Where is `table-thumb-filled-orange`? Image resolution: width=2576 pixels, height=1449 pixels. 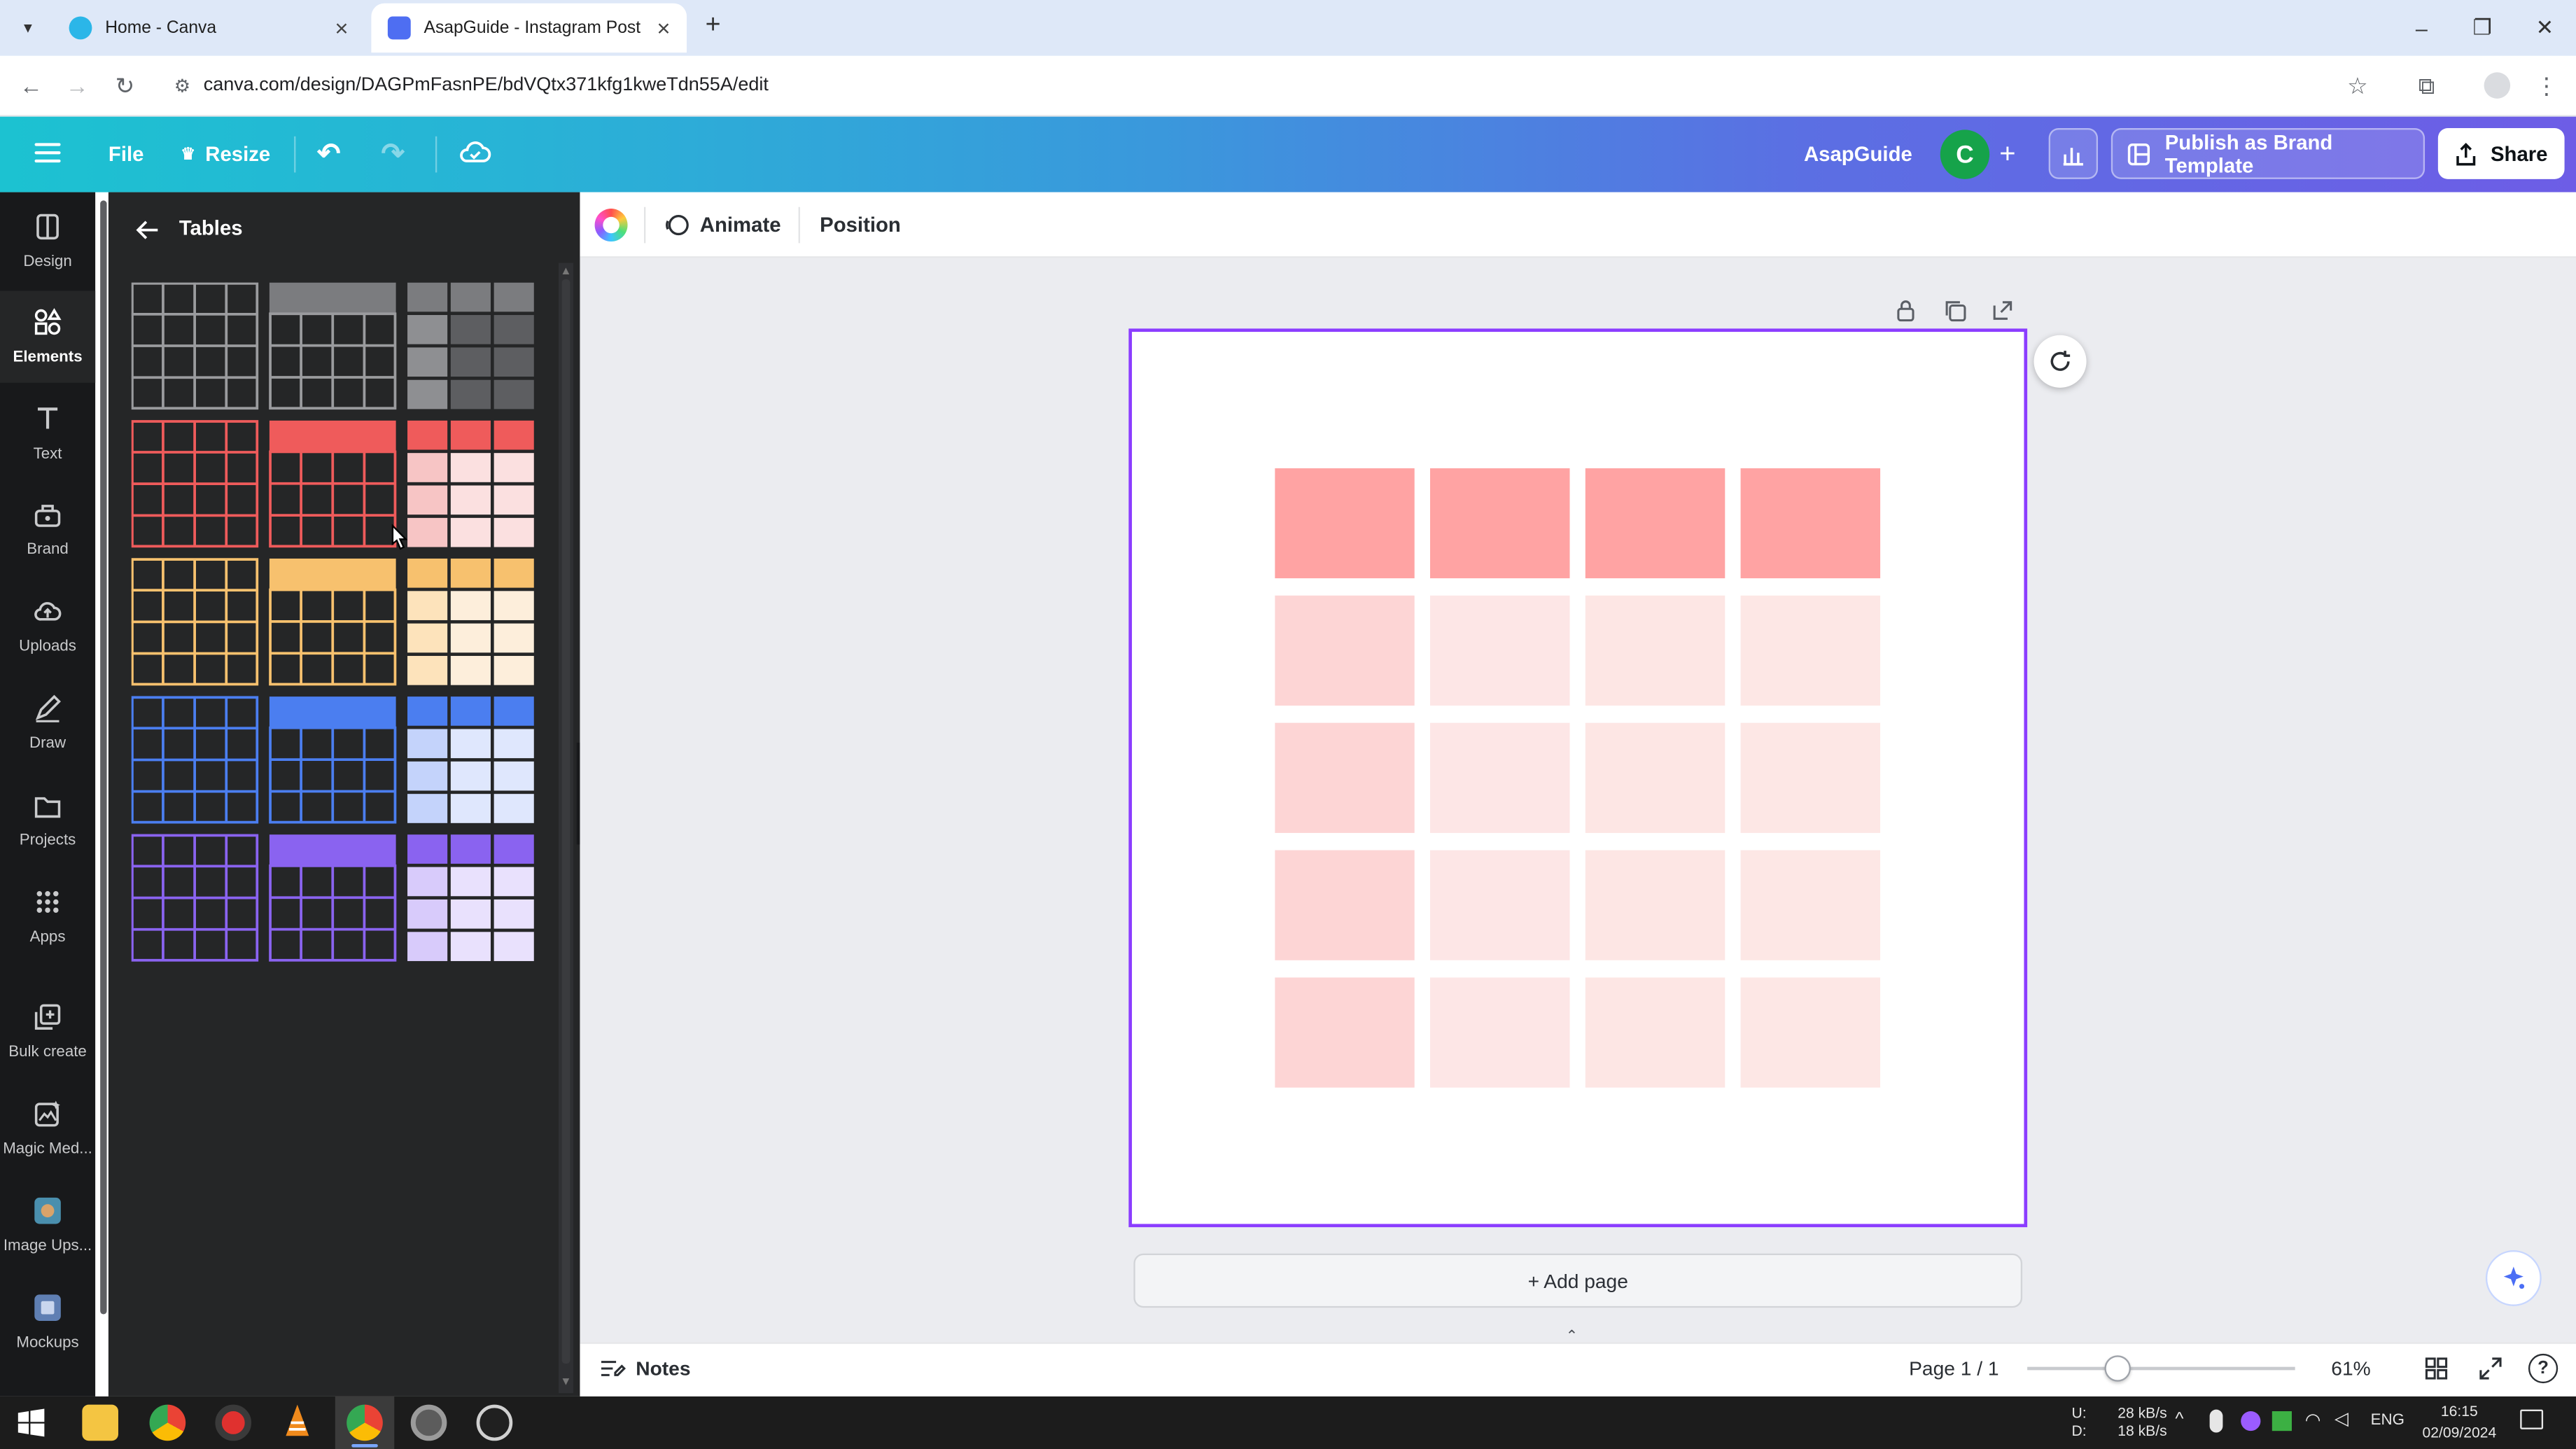 table-thumb-filled-orange is located at coordinates (470, 621).